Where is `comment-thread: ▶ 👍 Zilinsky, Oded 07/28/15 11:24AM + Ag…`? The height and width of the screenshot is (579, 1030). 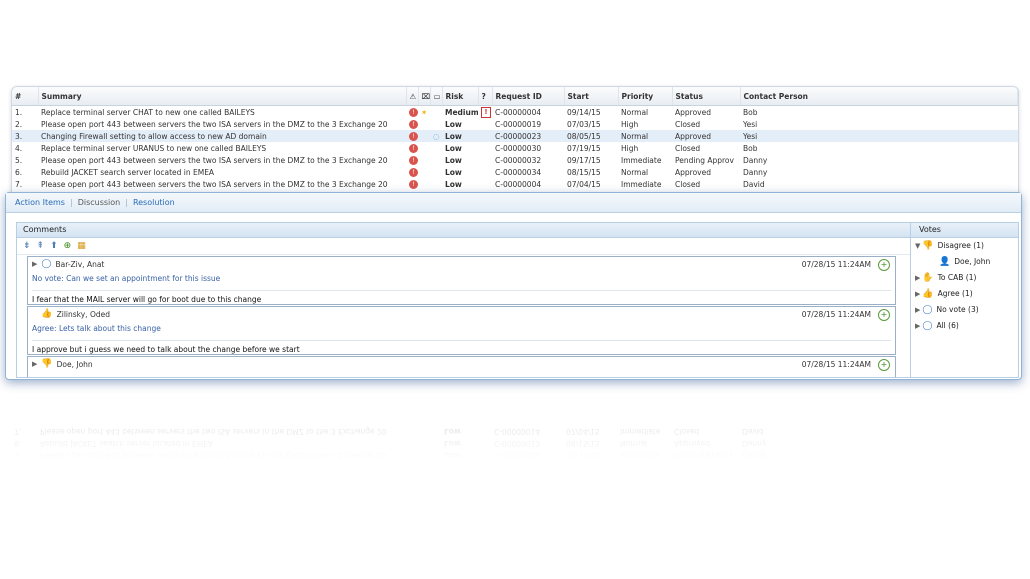 comment-thread: ▶ 👍 Zilinsky, Oded 07/28/15 11:24AM + Ag… is located at coordinates (461, 330).